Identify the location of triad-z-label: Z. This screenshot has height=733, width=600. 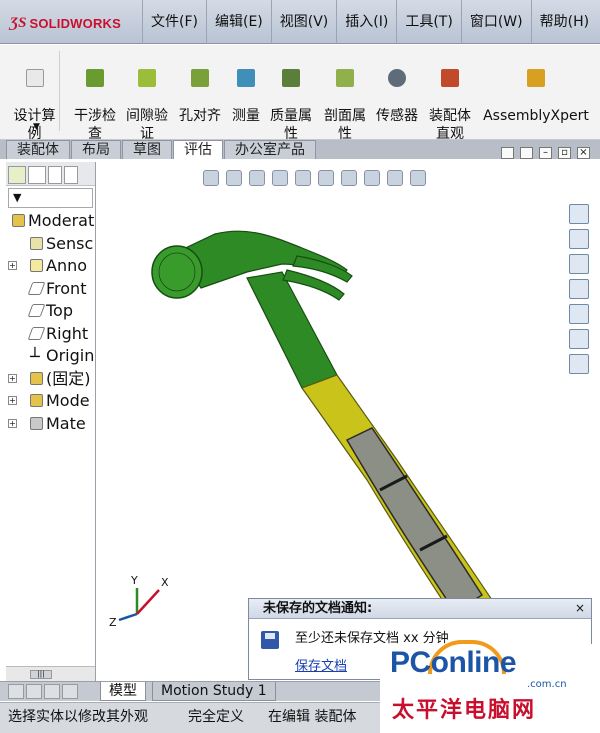
(113, 622).